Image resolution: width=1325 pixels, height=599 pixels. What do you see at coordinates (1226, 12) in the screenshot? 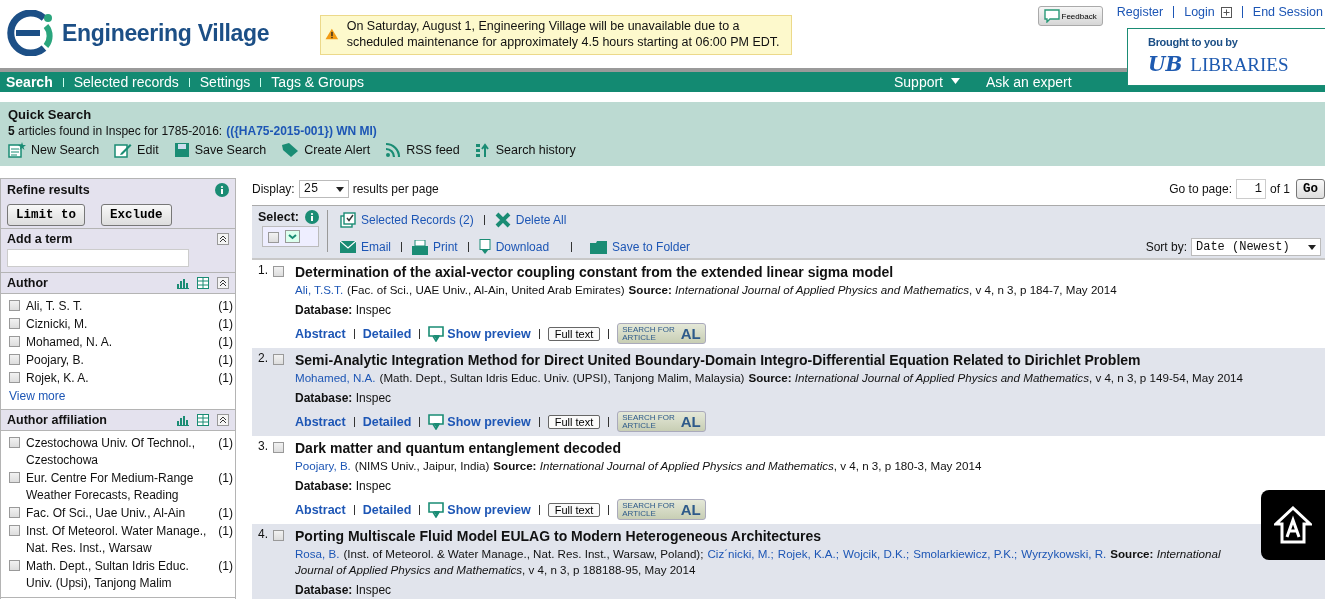
I see `expand-icon` at bounding box center [1226, 12].